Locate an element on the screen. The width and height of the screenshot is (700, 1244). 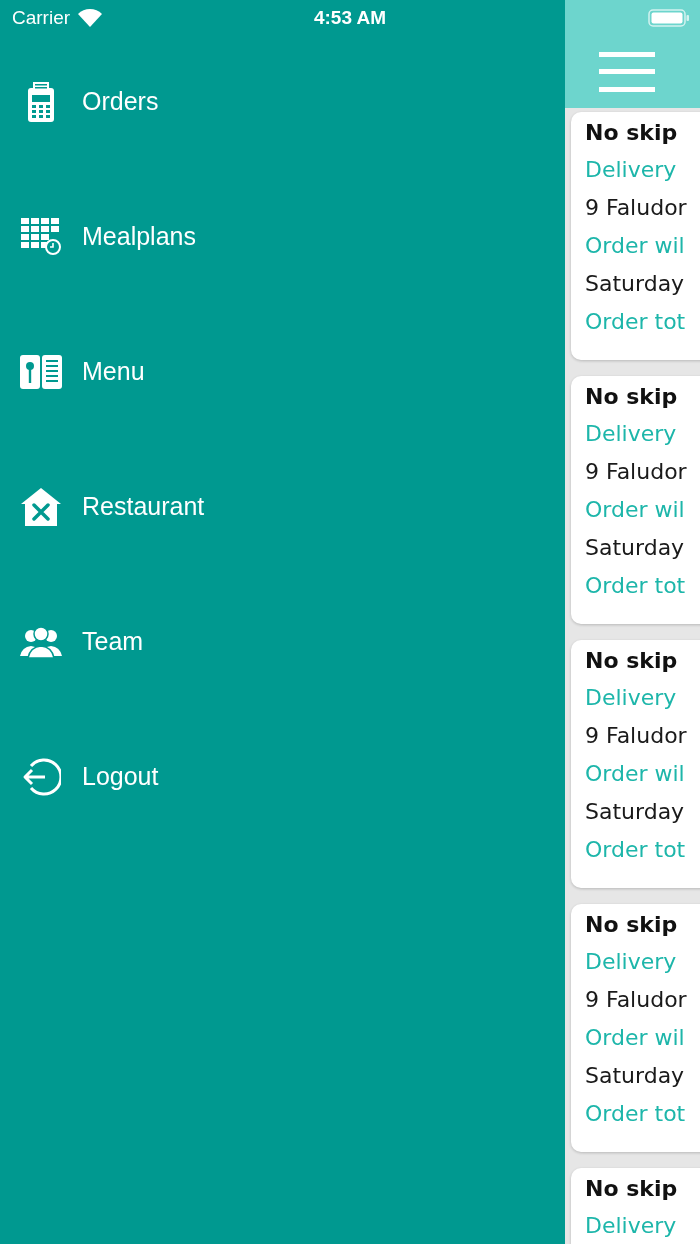
carrier-label: Carrier is located at coordinates (41, 18).